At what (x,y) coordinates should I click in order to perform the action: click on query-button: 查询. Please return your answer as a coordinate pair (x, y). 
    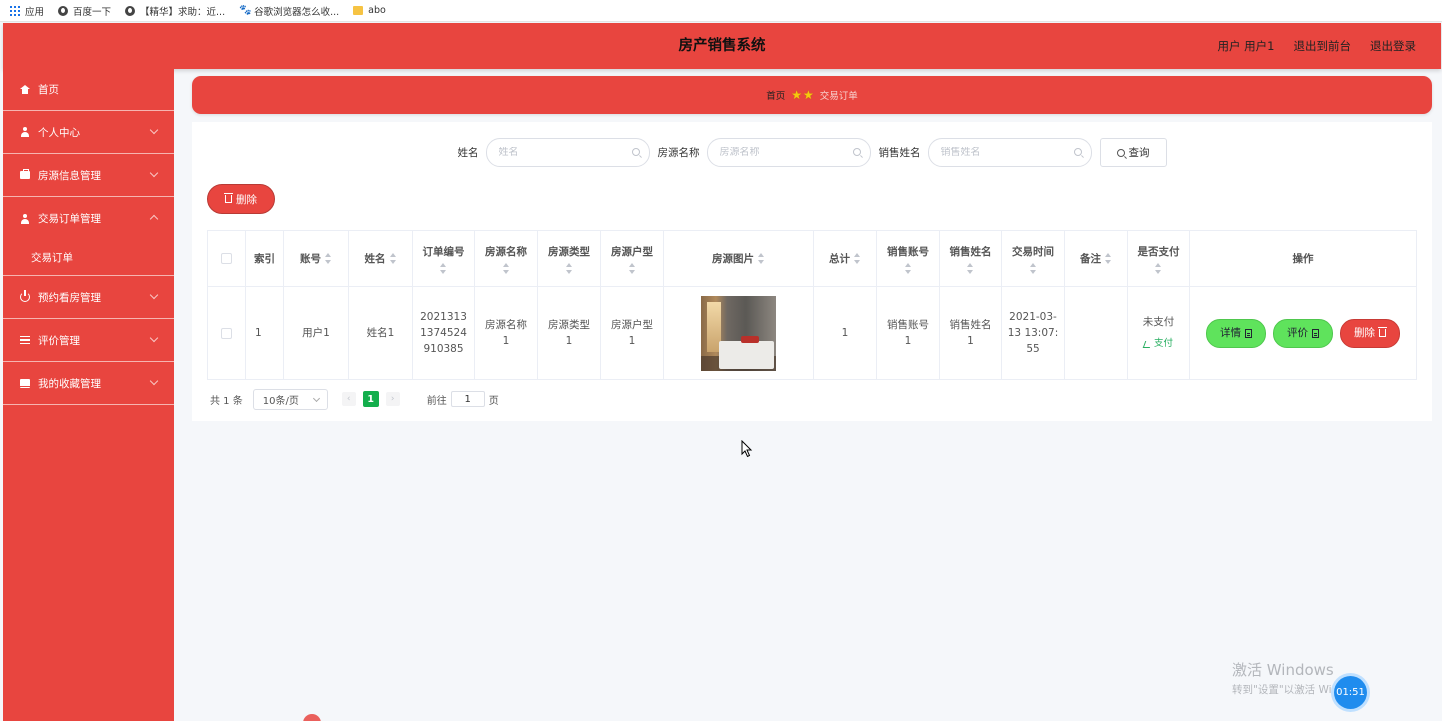
    Looking at the image, I should click on (1133, 152).